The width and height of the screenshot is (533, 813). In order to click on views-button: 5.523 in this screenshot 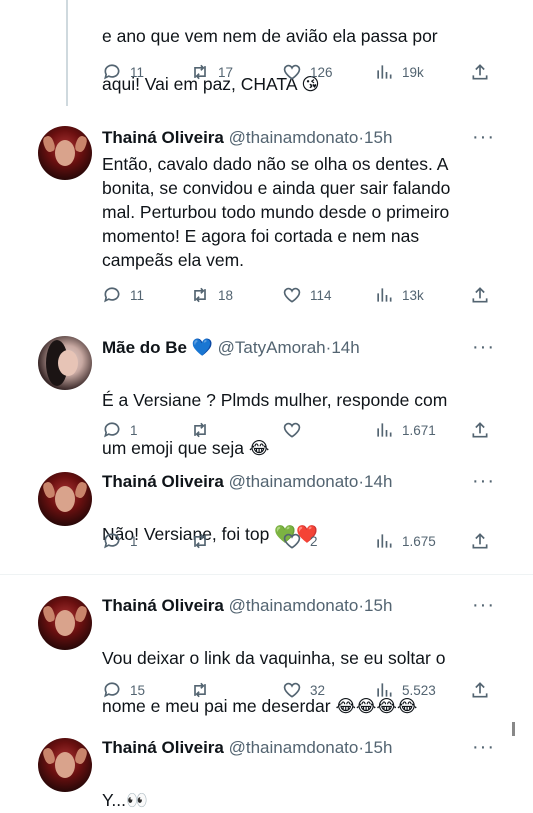, I will do `click(405, 690)`.